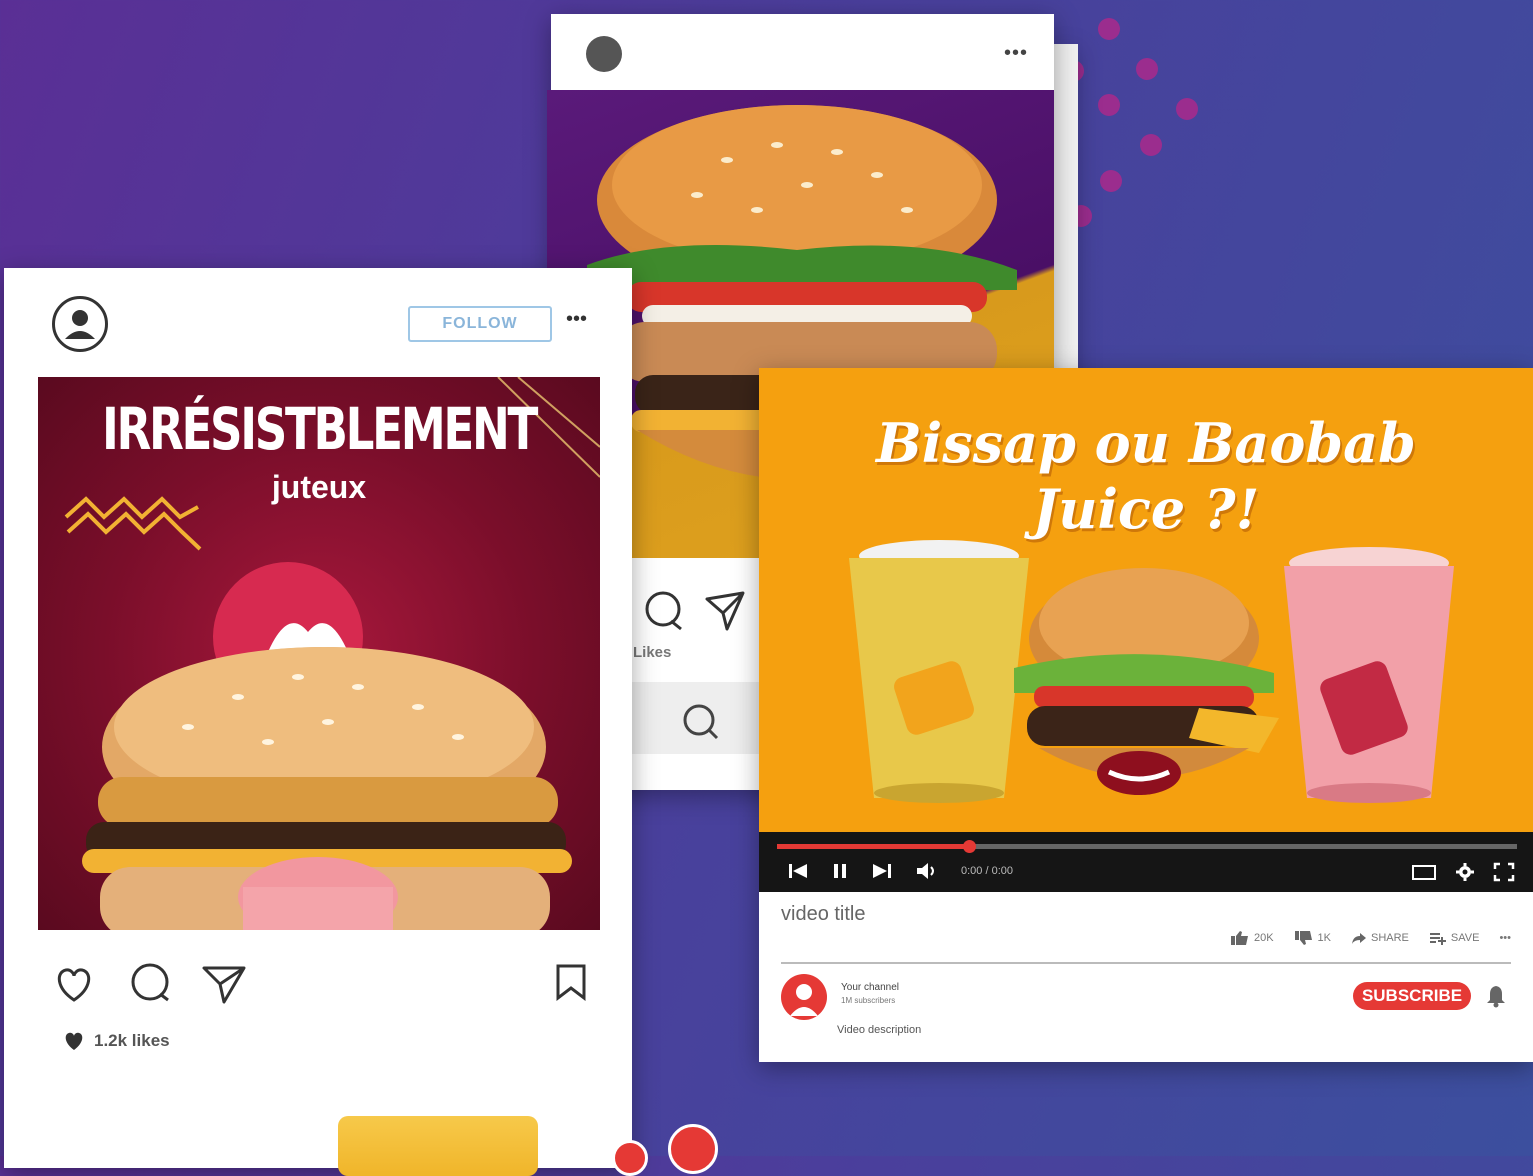 This screenshot has width=1533, height=1176. I want to click on dislike-count: 1K, so click(1324, 938).